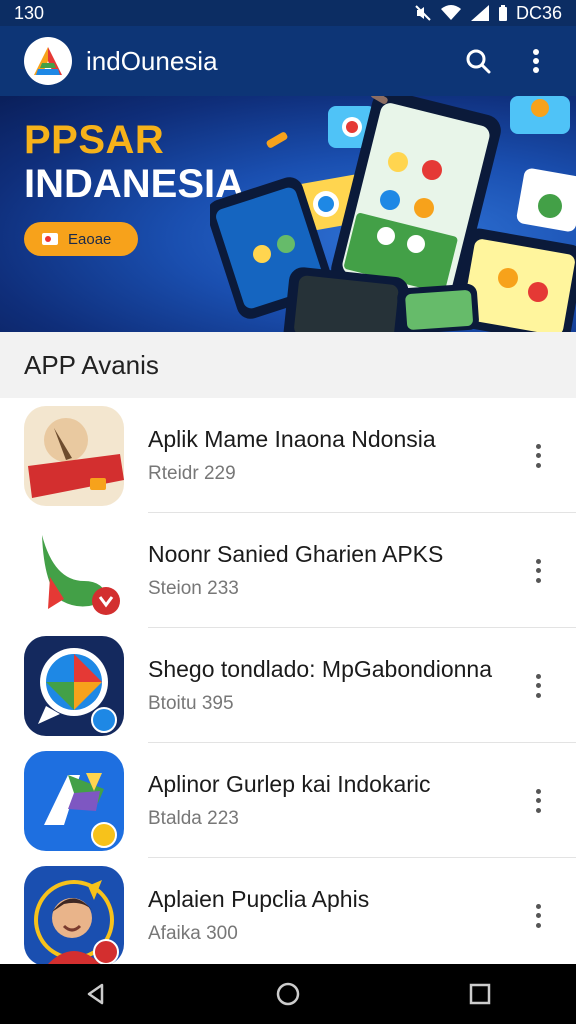 The height and width of the screenshot is (1024, 576). What do you see at coordinates (29, 12) in the screenshot?
I see `status-time: 130` at bounding box center [29, 12].